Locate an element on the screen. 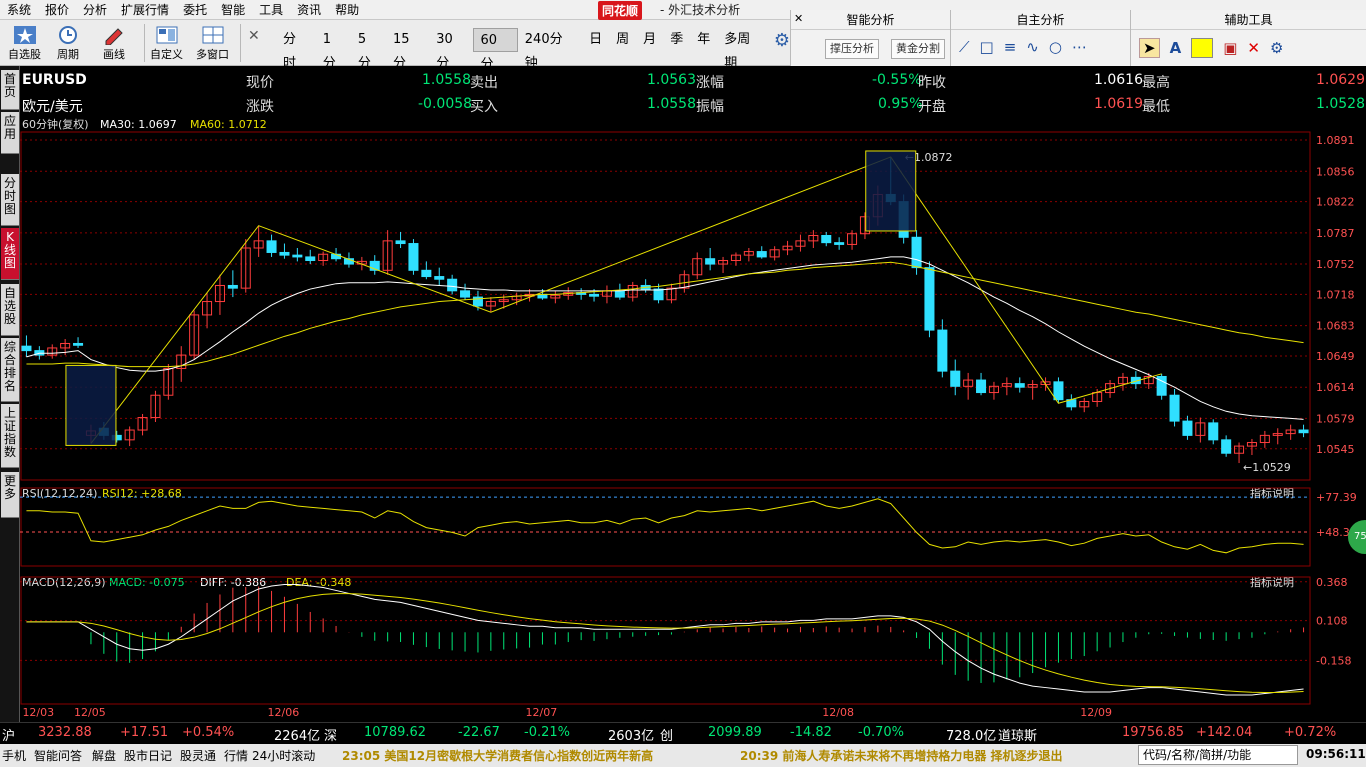 This screenshot has height=767, width=1366. period-multi: 多周期 is located at coordinates (743, 49).